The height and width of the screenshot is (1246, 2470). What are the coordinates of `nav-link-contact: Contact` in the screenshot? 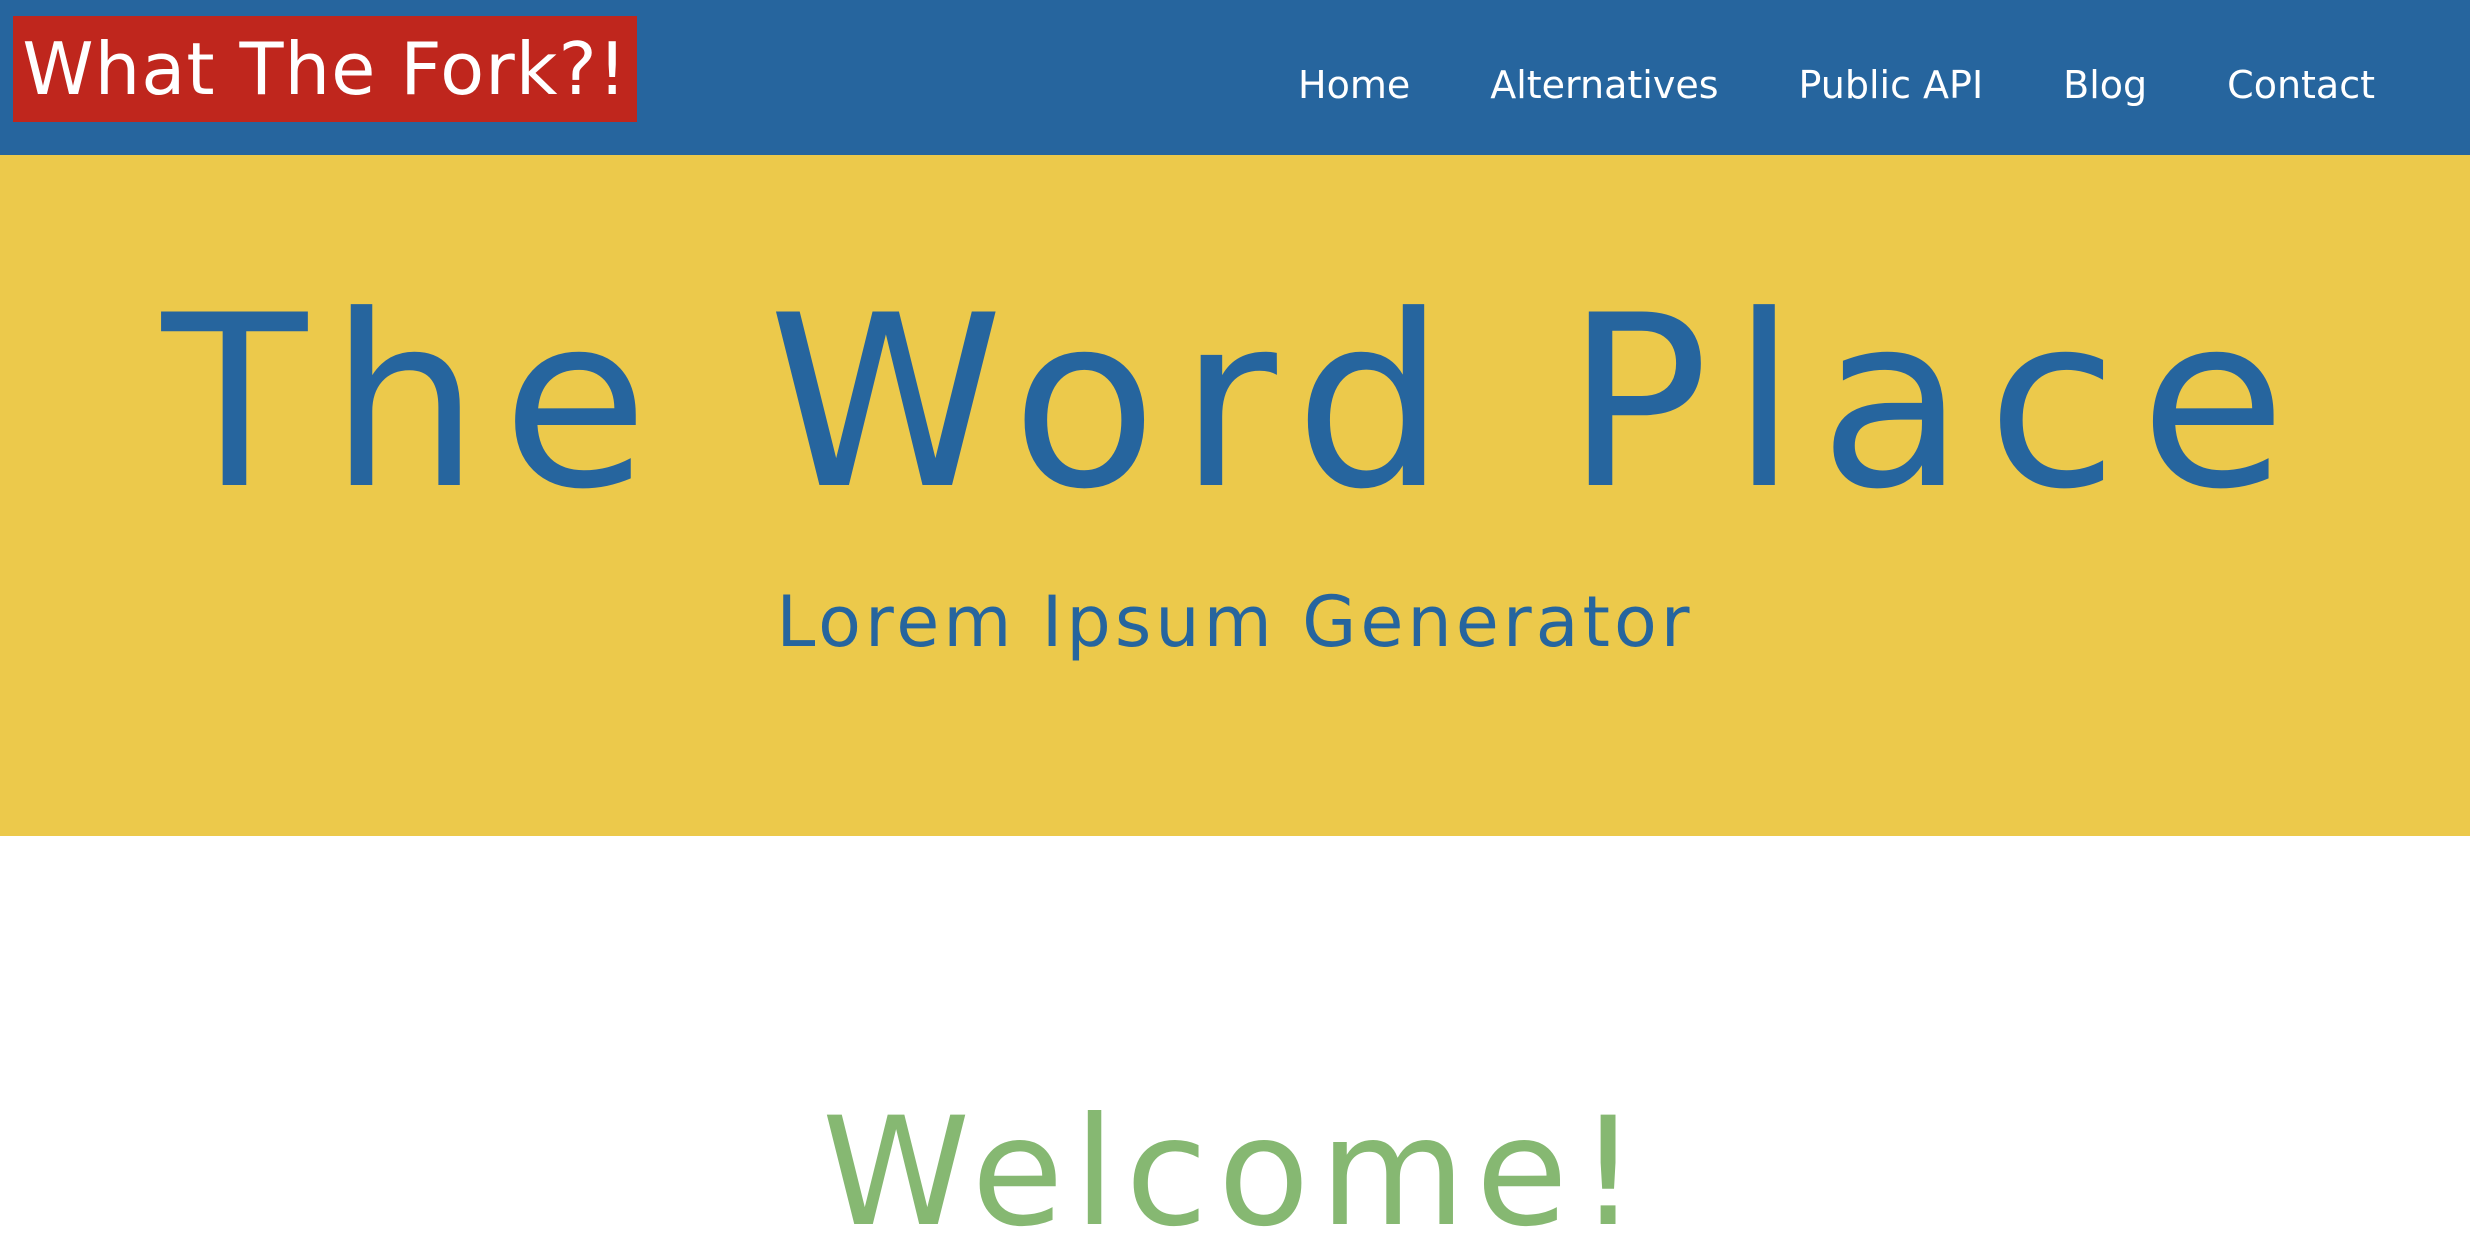 It's located at (2301, 85).